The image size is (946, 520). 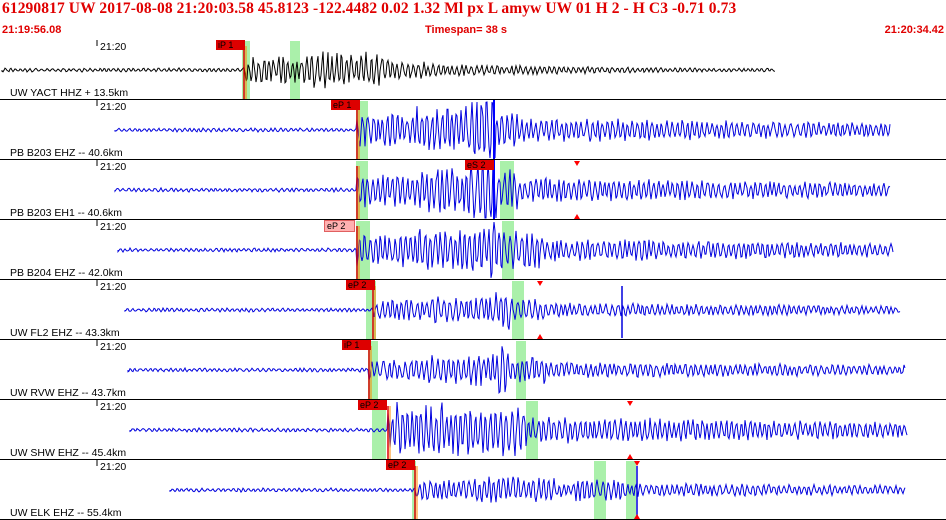 What do you see at coordinates (914, 30) in the screenshot?
I see `end-time-label: 21:20:34.42` at bounding box center [914, 30].